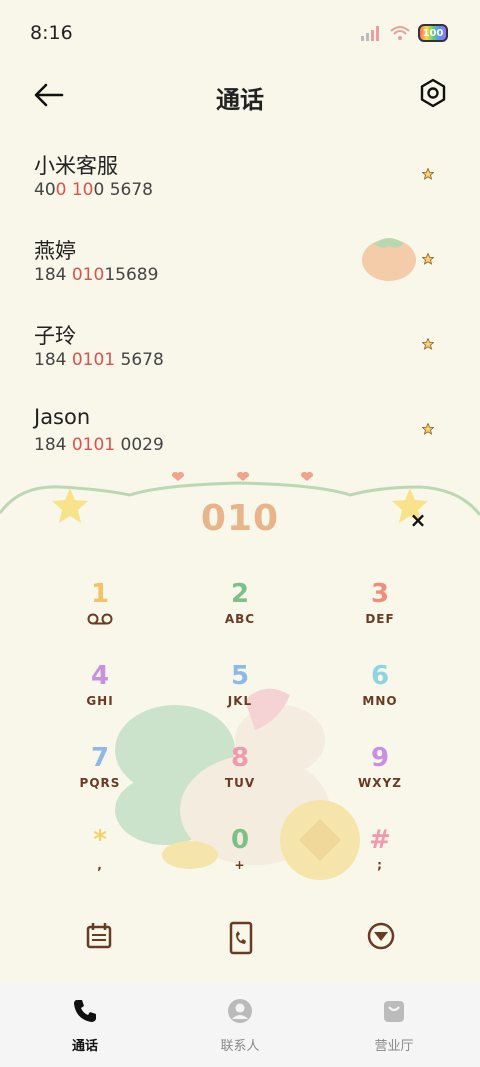 Image resolution: width=480 pixels, height=1067 pixels. Describe the element at coordinates (394, 1025) in the screenshot. I see `tab-store: 营业厅` at that location.